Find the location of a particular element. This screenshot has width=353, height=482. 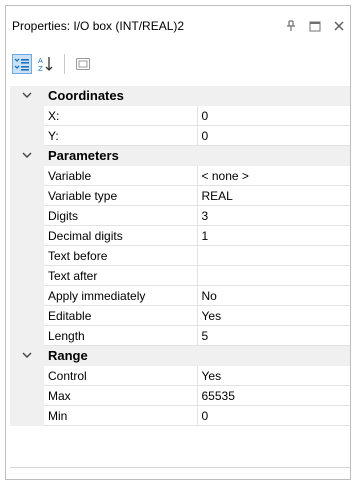

property-name: Text before is located at coordinates (121, 255).